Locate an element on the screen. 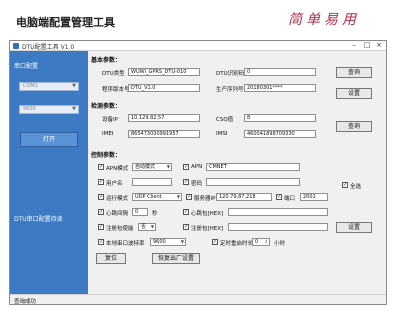 Image resolution: width=400 pixels, height=315 pixels. basic-section-heading: 基本参数： is located at coordinates (106, 60).